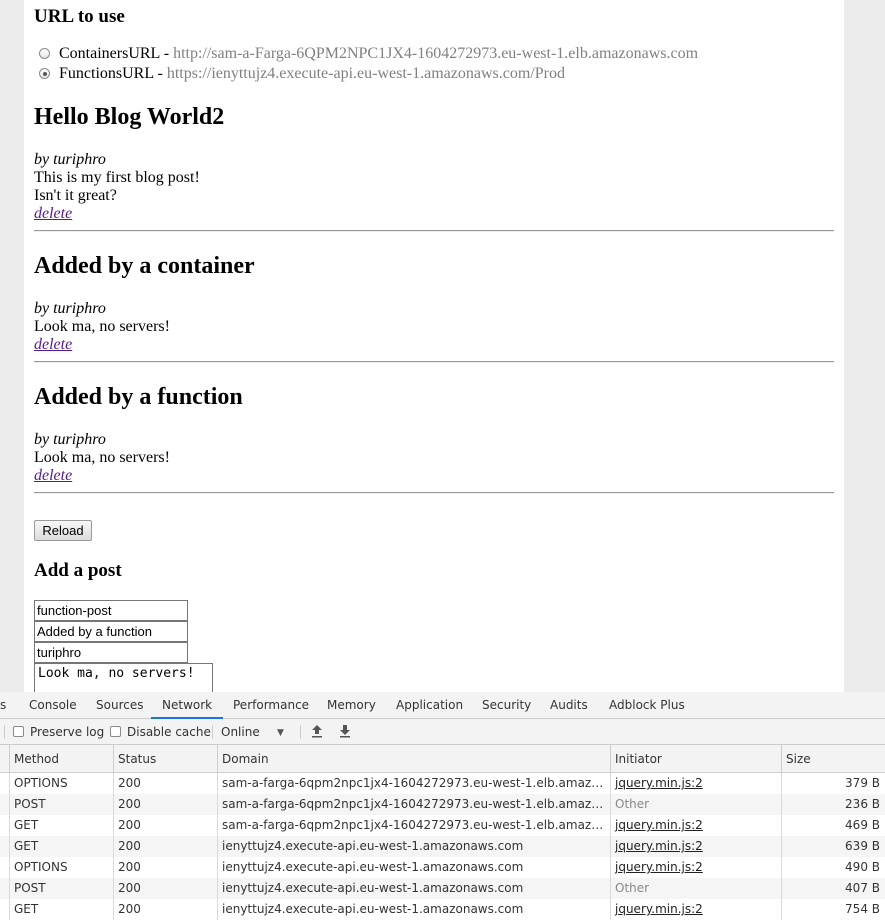  Describe the element at coordinates (569, 705) in the screenshot. I see `tab-audits: Audits` at that location.